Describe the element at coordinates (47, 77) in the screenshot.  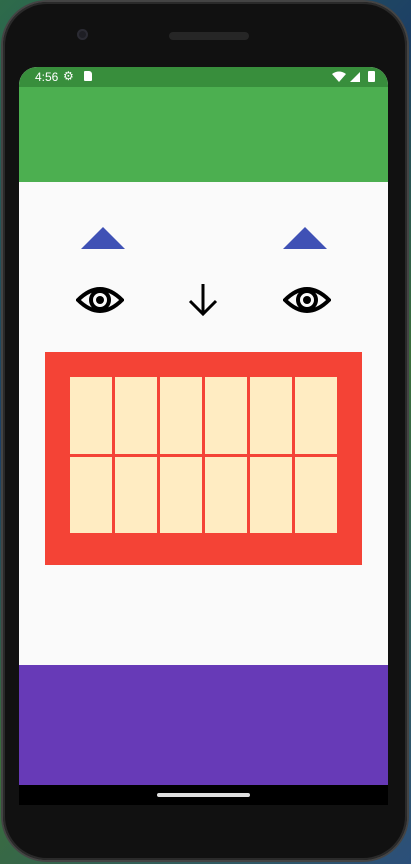
I see `status-time: 4:56` at that location.